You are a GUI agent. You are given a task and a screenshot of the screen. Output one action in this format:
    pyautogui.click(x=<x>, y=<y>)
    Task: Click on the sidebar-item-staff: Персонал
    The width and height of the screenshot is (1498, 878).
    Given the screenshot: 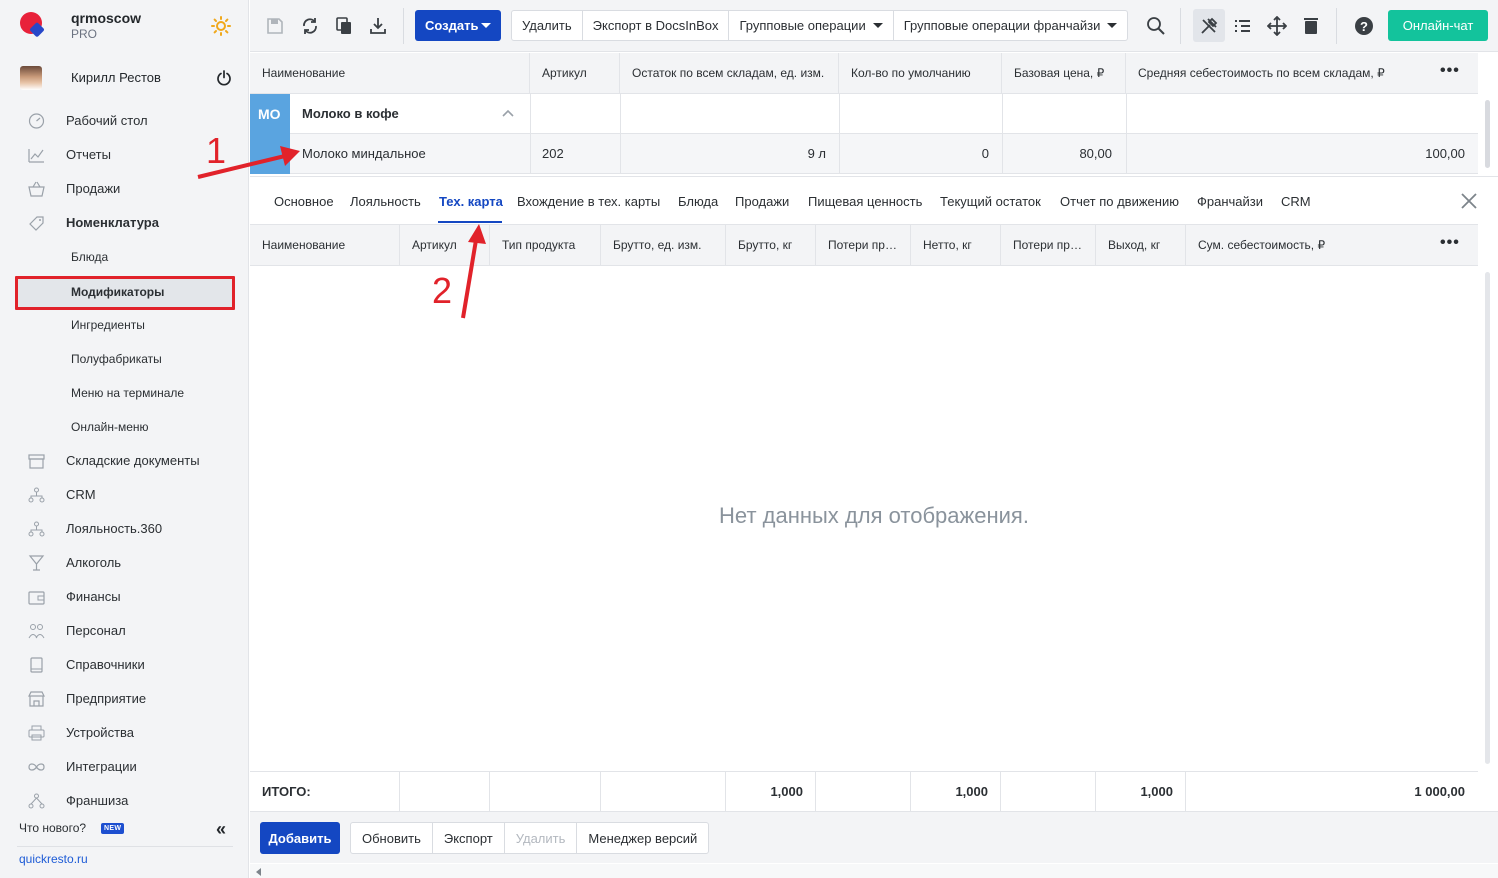 What is the action you would take?
    pyautogui.click(x=124, y=631)
    